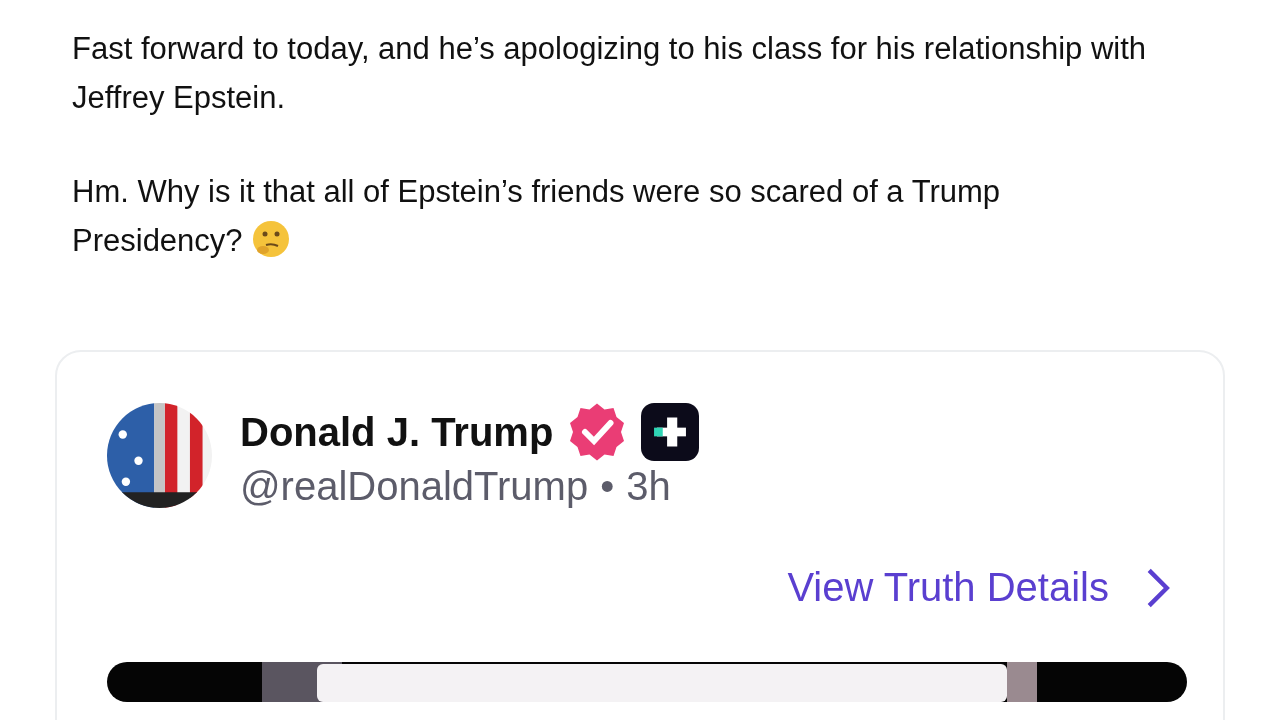  What do you see at coordinates (414, 486) in the screenshot?
I see `author-handle: @realDonaldTrump` at bounding box center [414, 486].